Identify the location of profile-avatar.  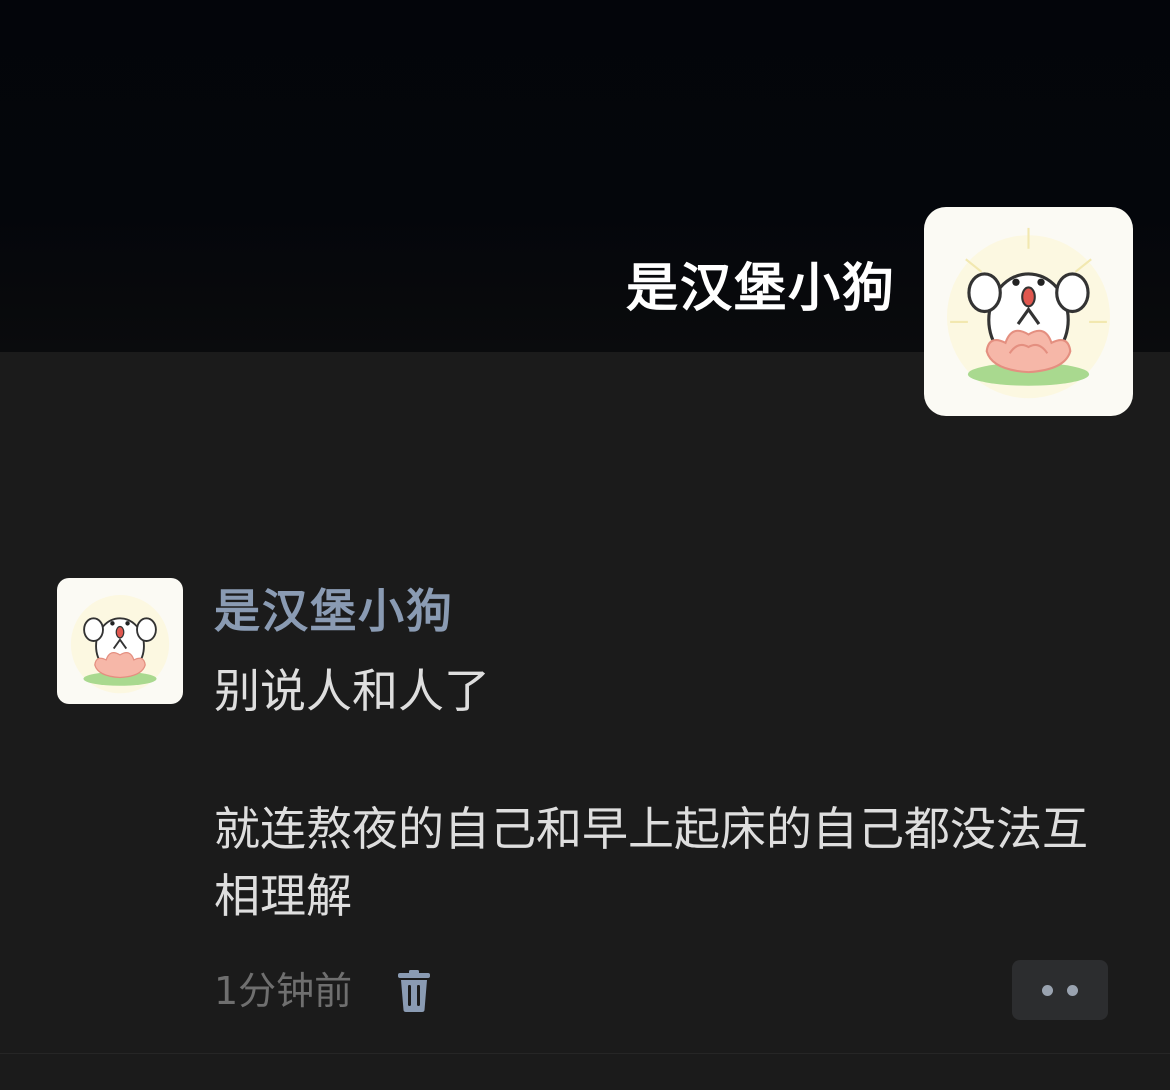
(1028, 311).